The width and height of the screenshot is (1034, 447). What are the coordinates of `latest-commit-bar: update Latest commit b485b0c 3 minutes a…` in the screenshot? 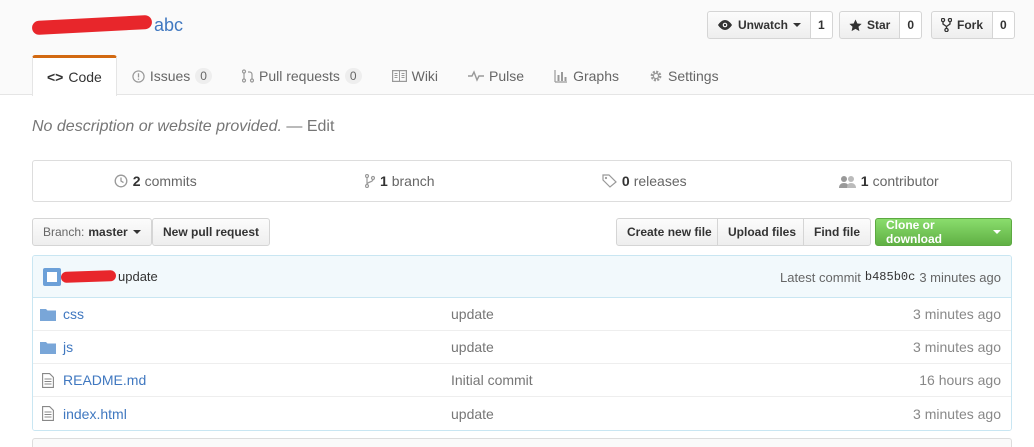 It's located at (522, 277).